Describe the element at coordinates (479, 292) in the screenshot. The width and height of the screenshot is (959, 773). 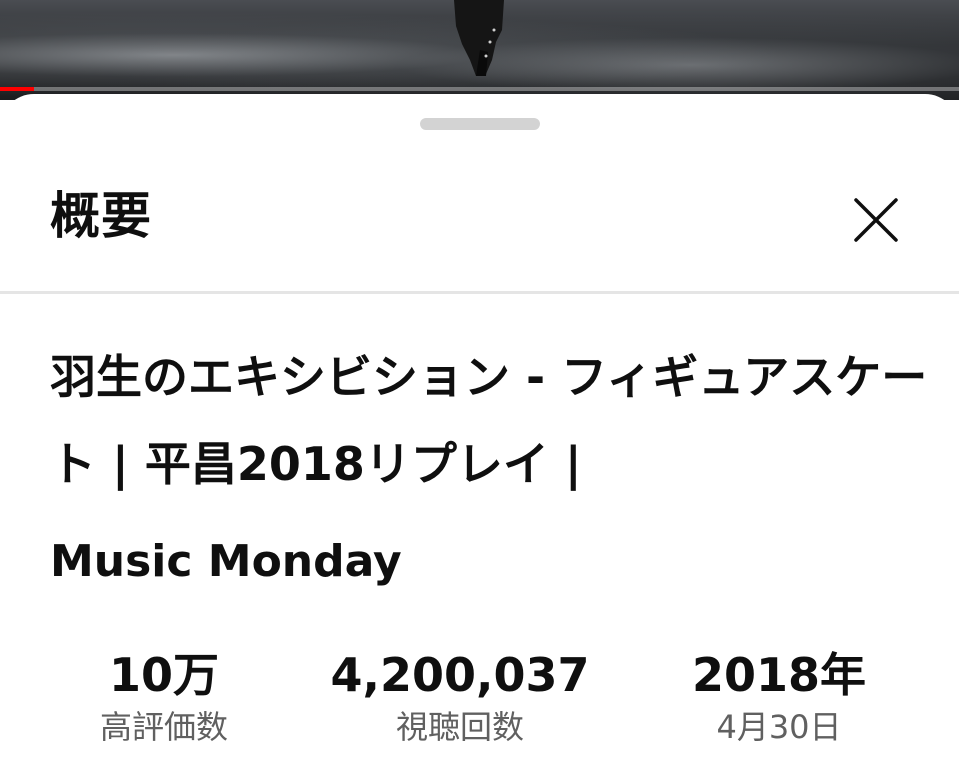
I see `divider` at that location.